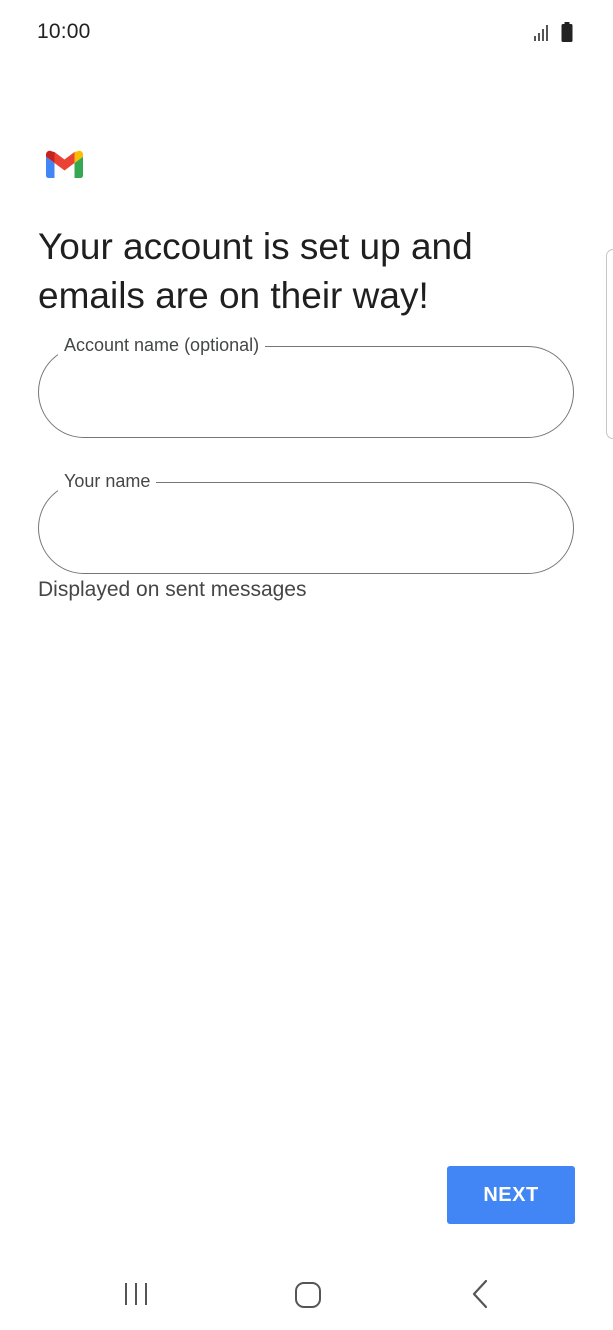 The height and width of the screenshot is (1330, 613). Describe the element at coordinates (304, 392) in the screenshot. I see `account-name-input` at that location.